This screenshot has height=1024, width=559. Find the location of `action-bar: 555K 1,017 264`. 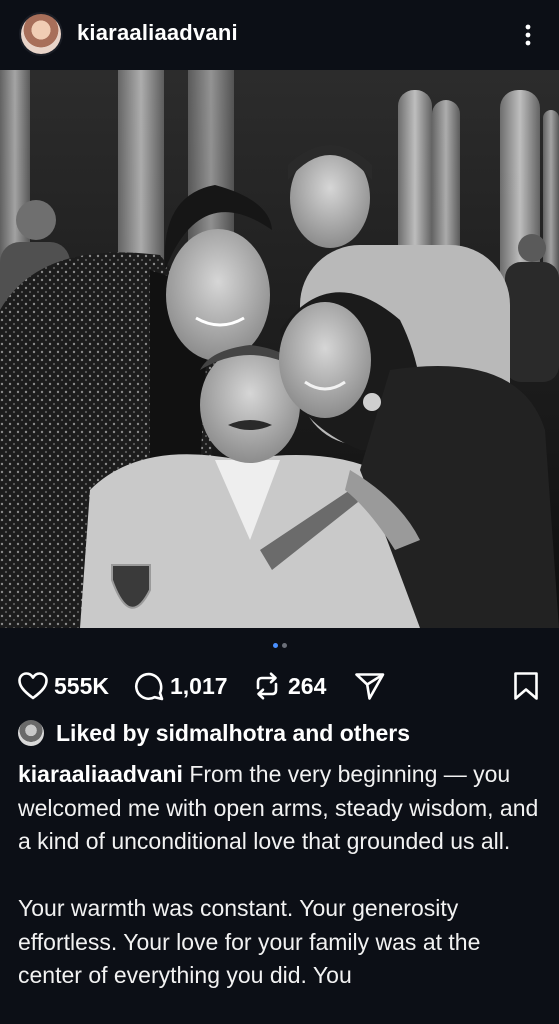

action-bar: 555K 1,017 264 is located at coordinates (279, 686).